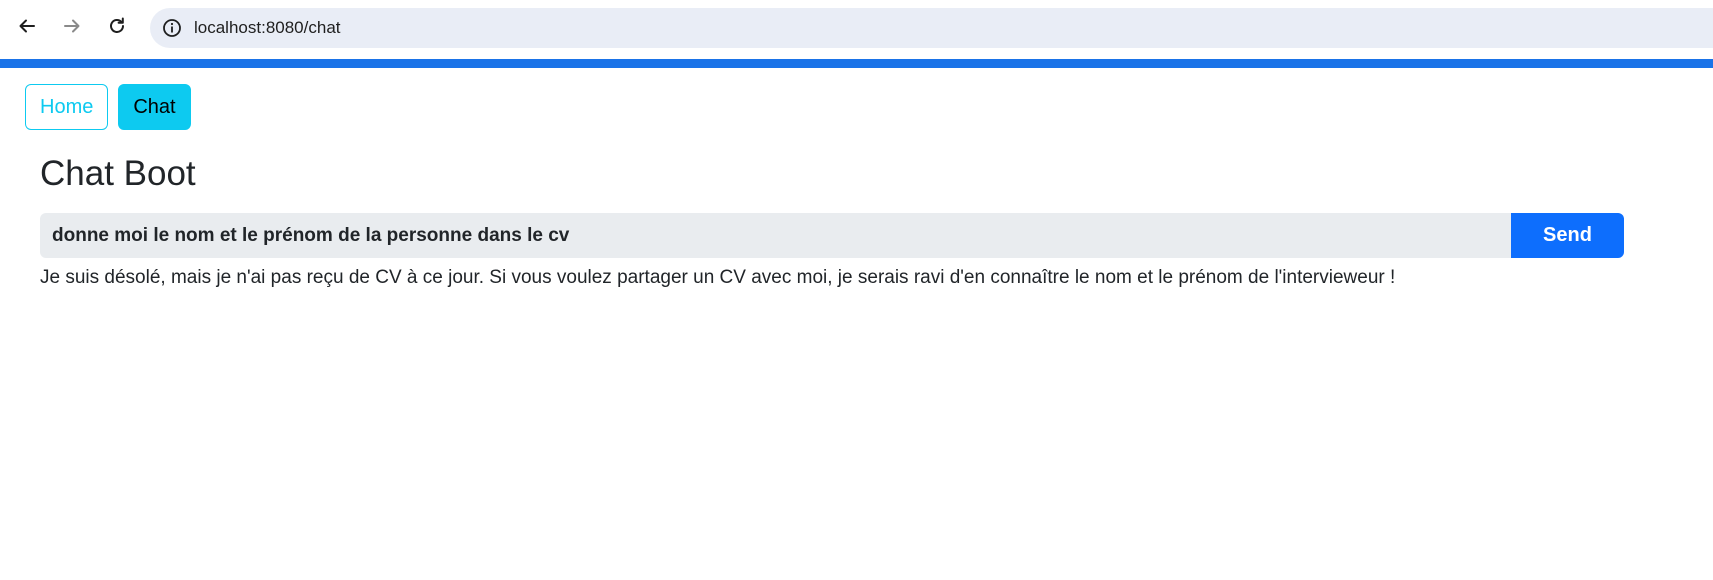  I want to click on forward-button, so click(72, 26).